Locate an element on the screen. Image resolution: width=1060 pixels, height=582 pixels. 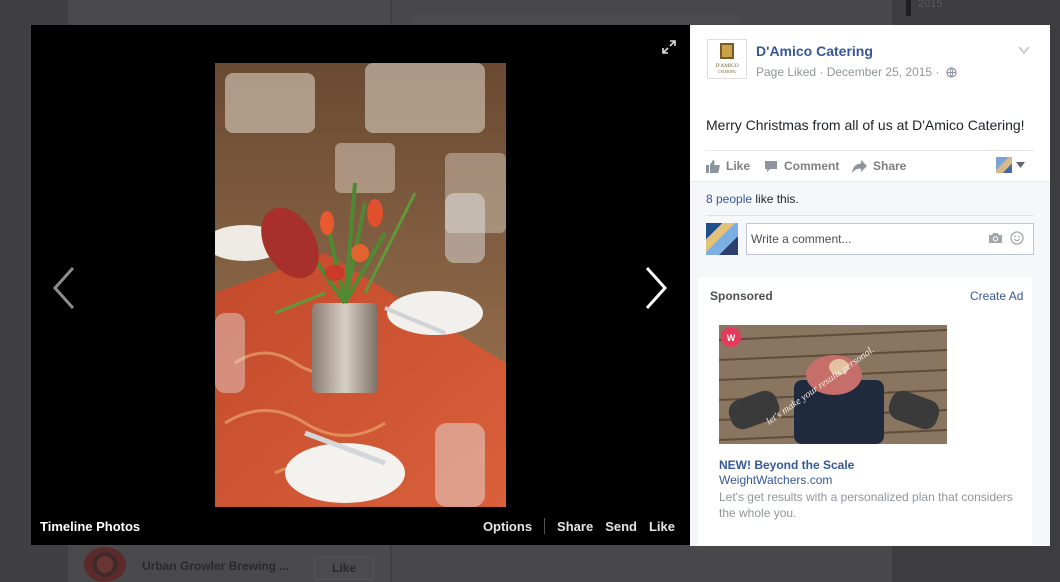
send-photo-button: Send is located at coordinates (621, 526).